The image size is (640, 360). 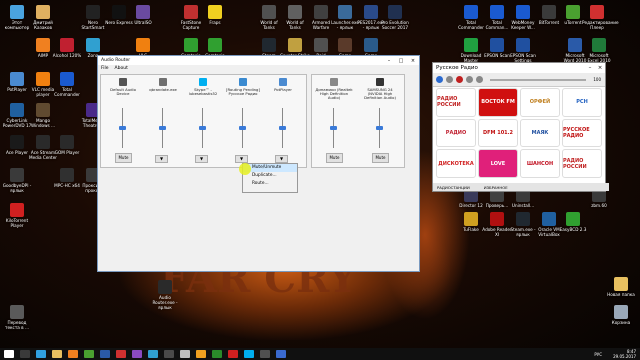 I want to click on menu-item-mute-unmute: Mute/Unmute, so click(x=270, y=168).